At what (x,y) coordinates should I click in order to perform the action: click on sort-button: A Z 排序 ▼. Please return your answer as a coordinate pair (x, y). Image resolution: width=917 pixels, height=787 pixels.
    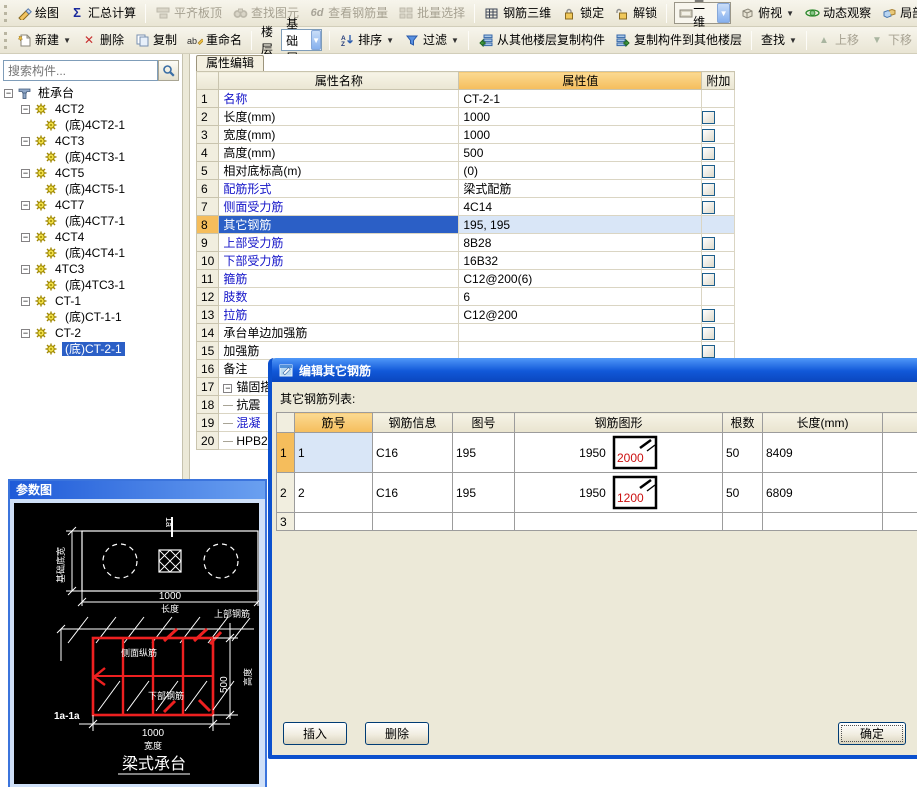
    Looking at the image, I should click on (366, 40).